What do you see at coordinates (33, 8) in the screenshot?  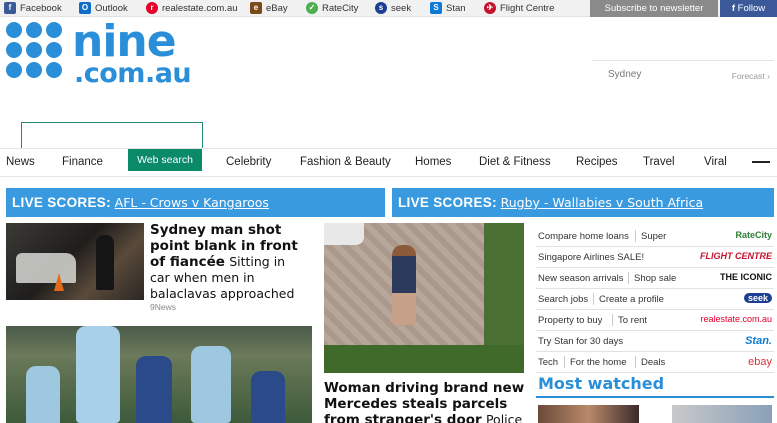 I see `facebook-link: f Facebook` at bounding box center [33, 8].